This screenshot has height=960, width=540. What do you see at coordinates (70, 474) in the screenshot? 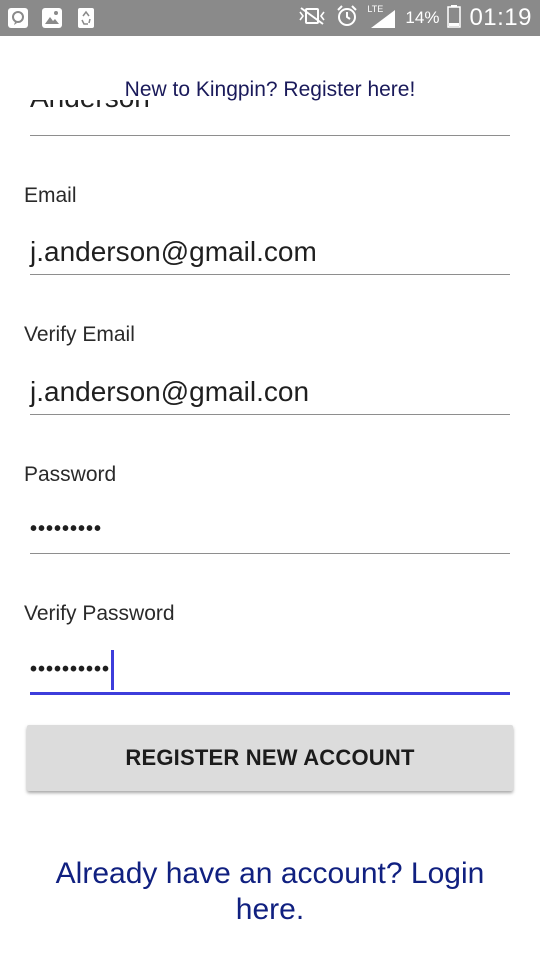
I see `password-label: Password` at bounding box center [70, 474].